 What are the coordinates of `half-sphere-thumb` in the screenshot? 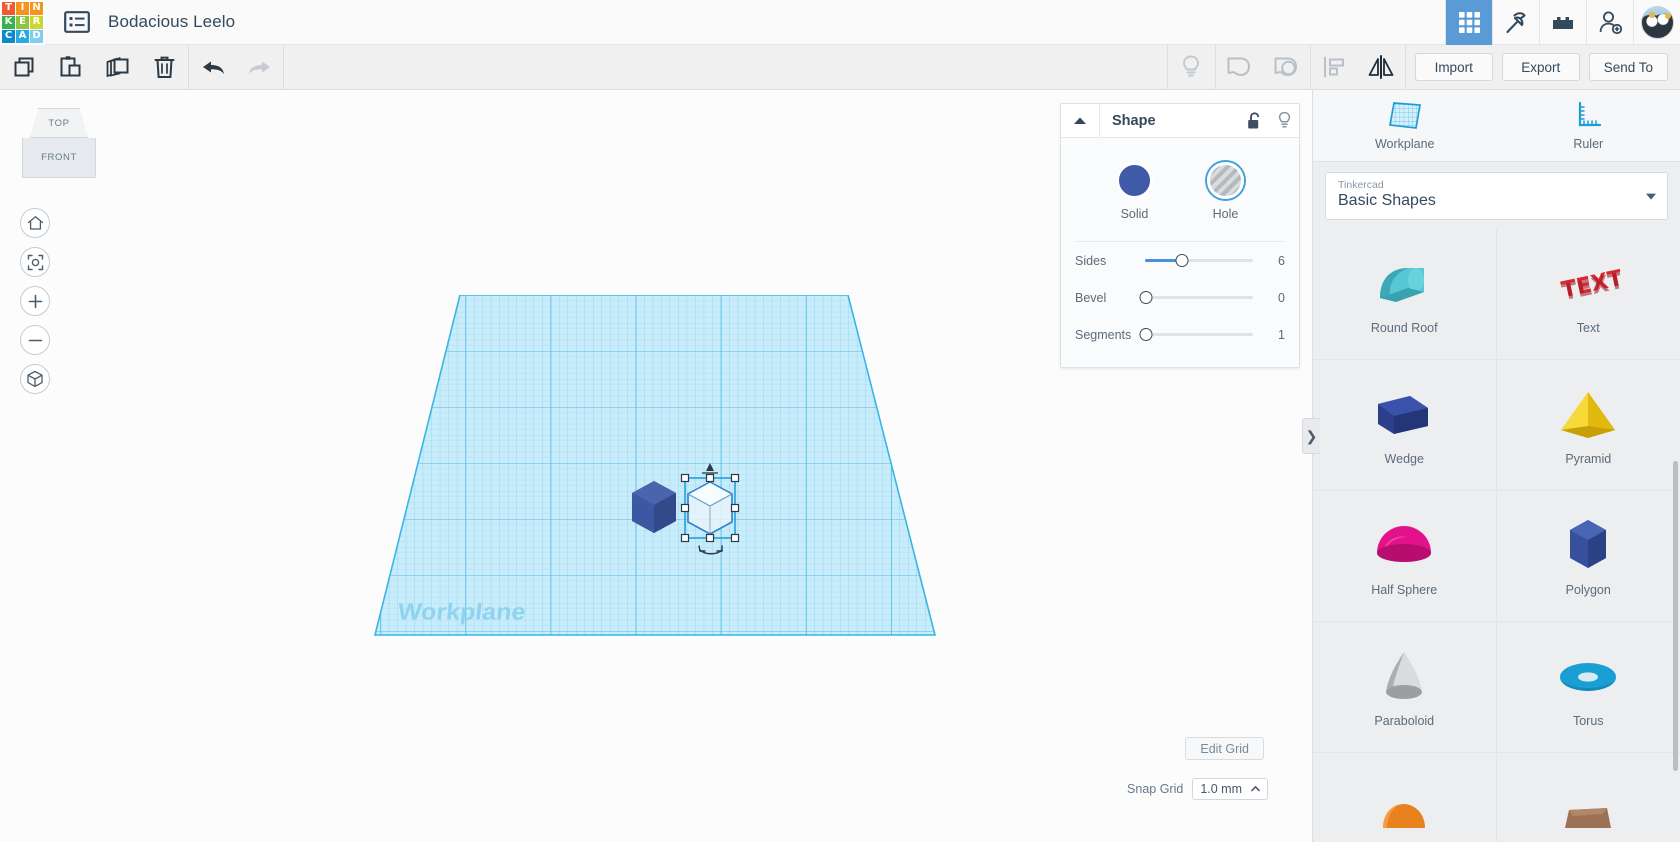 It's located at (1404, 546).